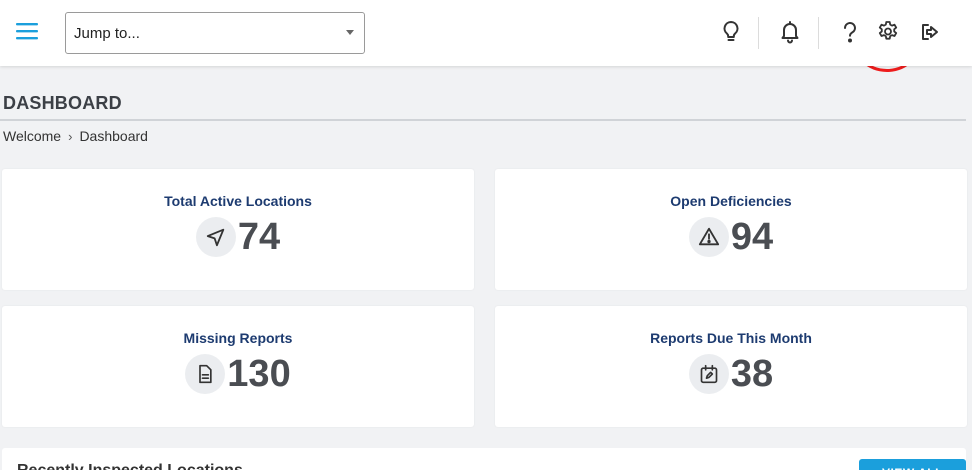 The image size is (972, 470). I want to click on gear-icon, so click(888, 32).